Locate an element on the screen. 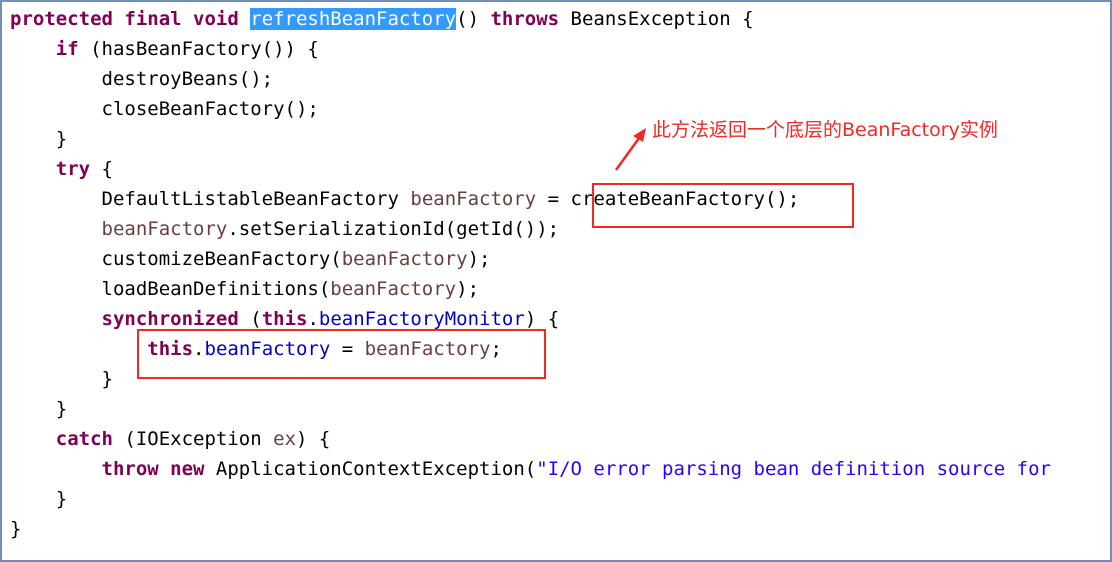 The image size is (1112, 562). code-token: try is located at coordinates (73, 169).